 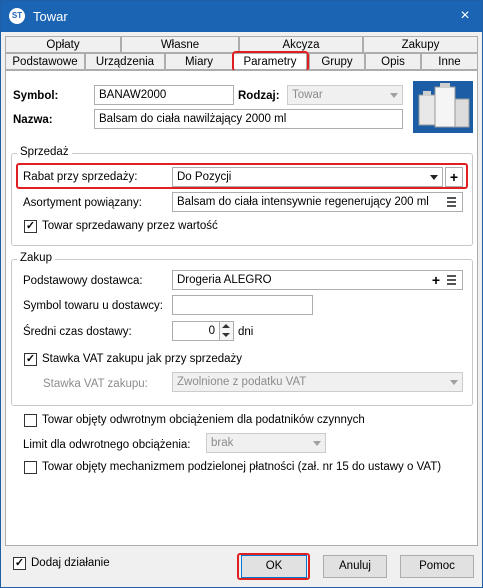 What do you see at coordinates (355, 566) in the screenshot?
I see `anuluj-button: Anuluj` at bounding box center [355, 566].